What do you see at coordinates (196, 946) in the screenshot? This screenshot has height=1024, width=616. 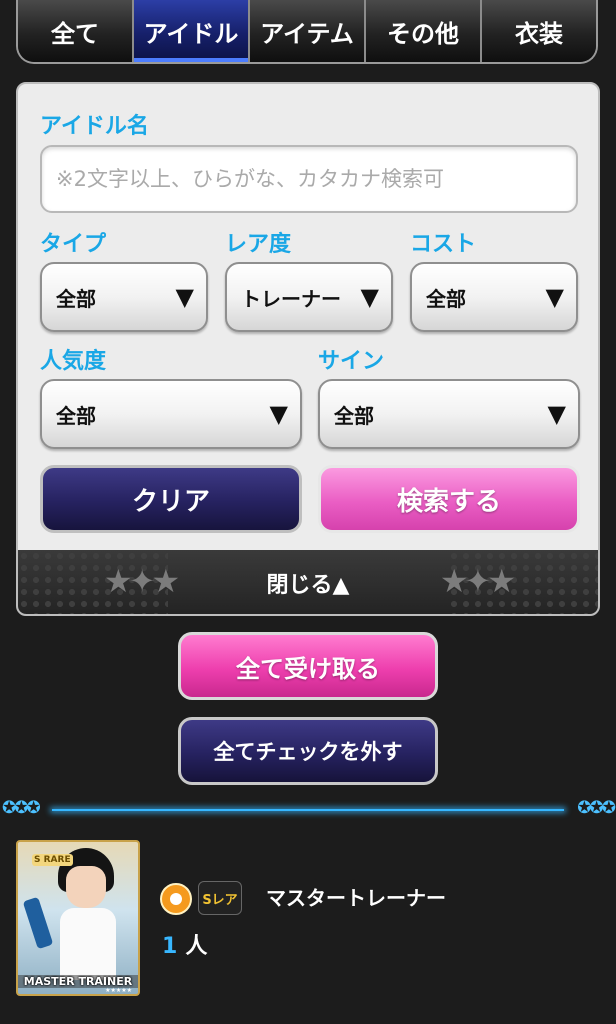 I see `count-unit: 人` at bounding box center [196, 946].